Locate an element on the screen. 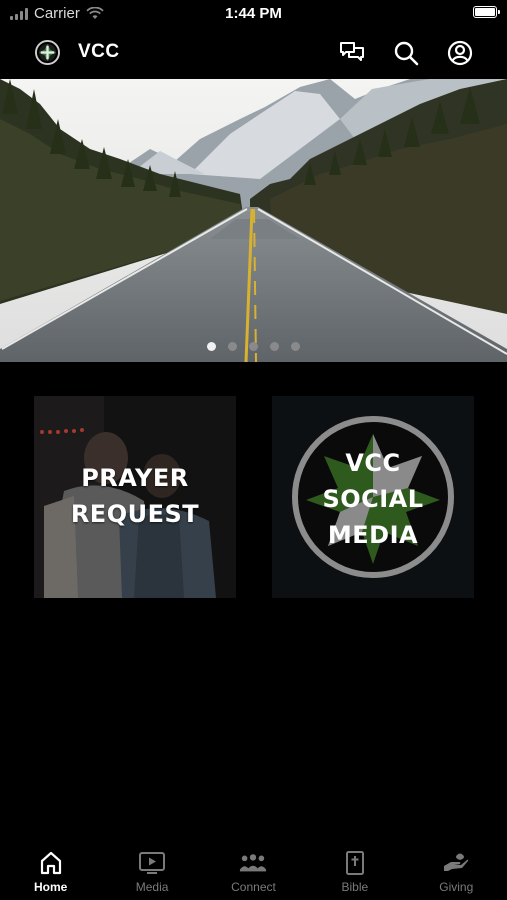 The height and width of the screenshot is (900, 507). chat-icon is located at coordinates (352, 53).